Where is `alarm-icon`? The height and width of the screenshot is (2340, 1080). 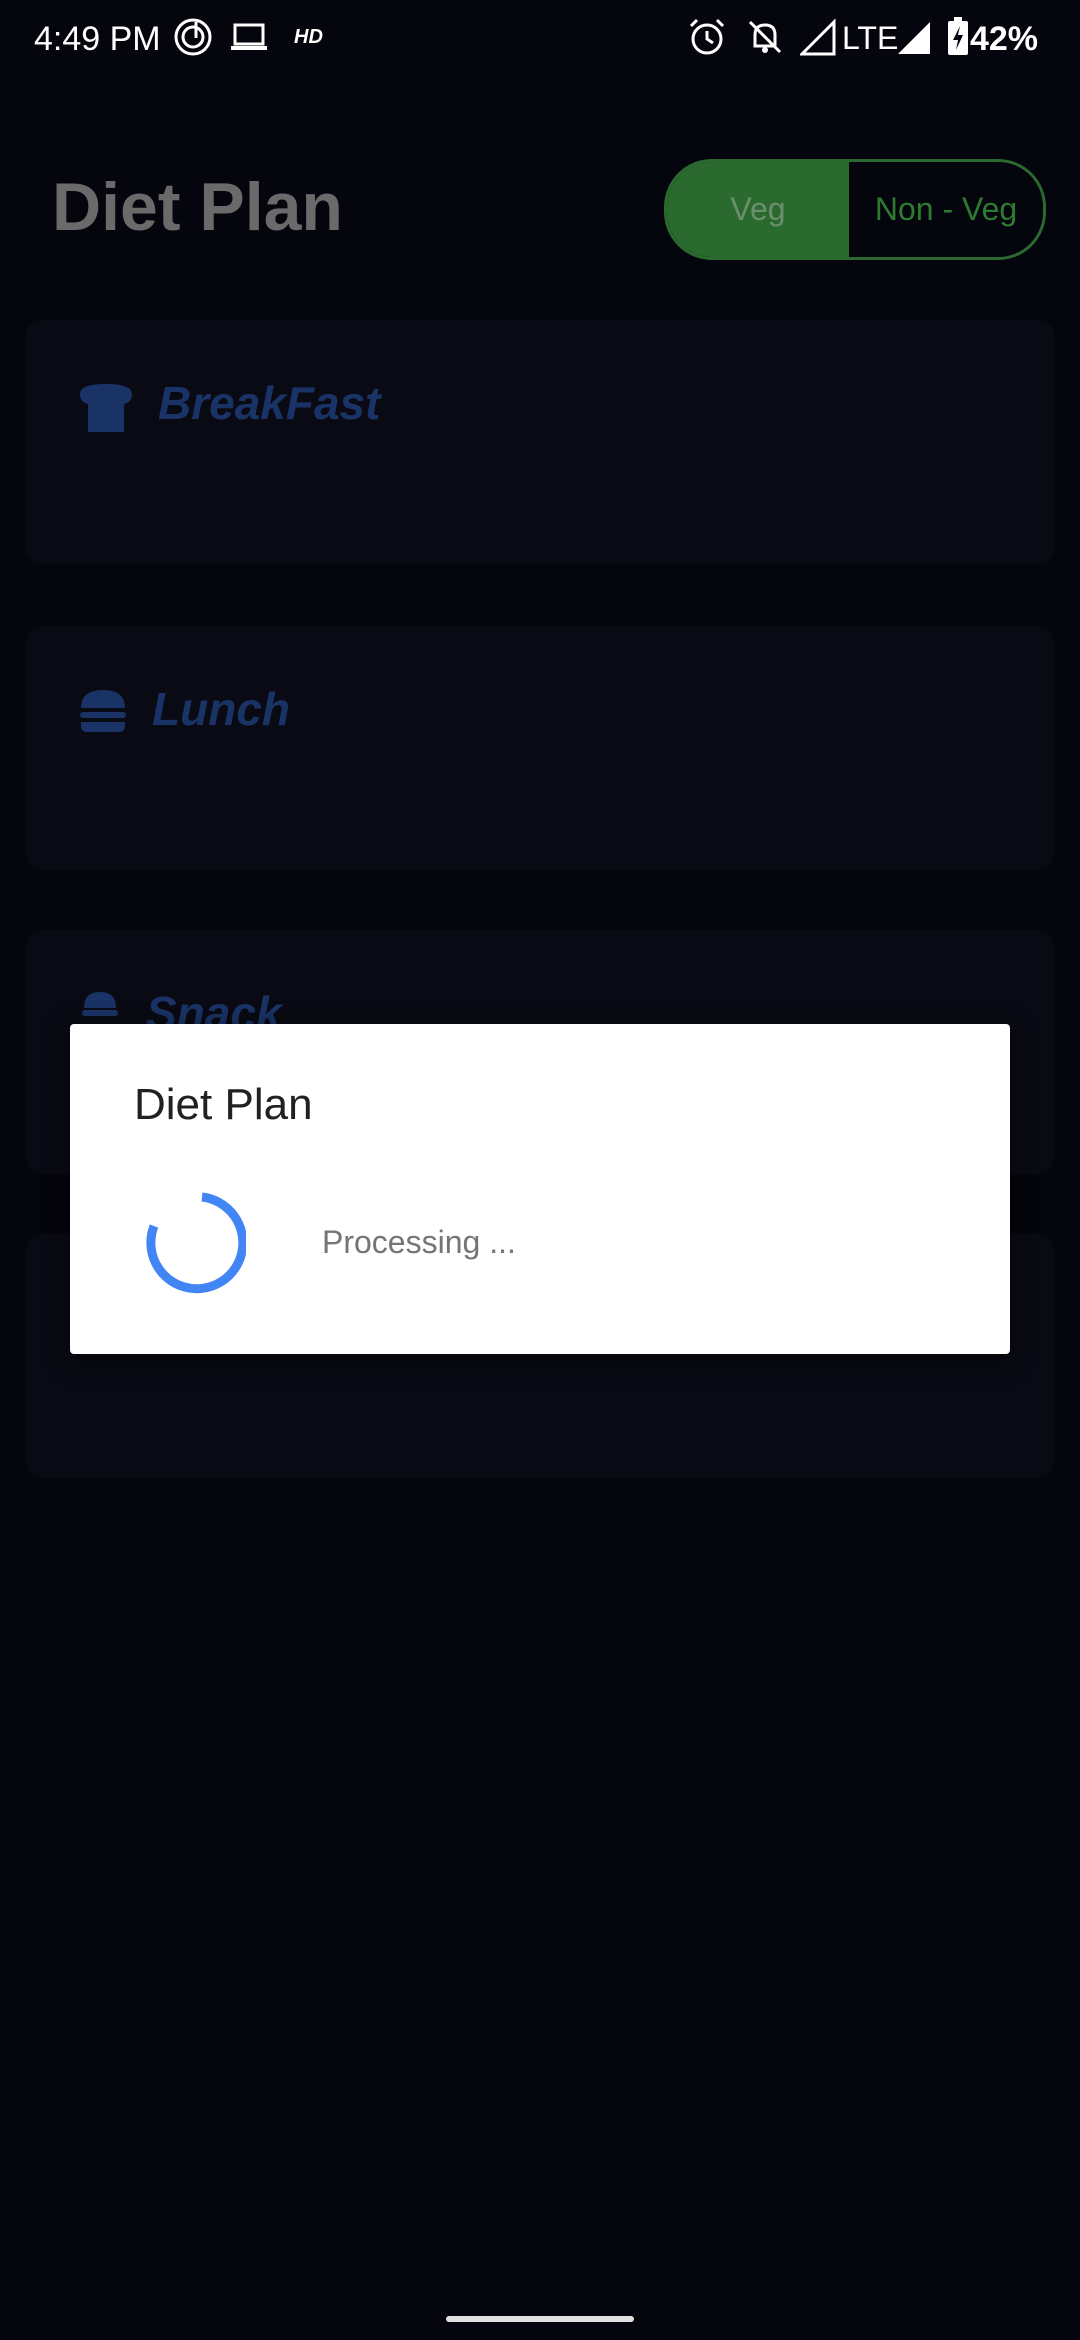 alarm-icon is located at coordinates (707, 41).